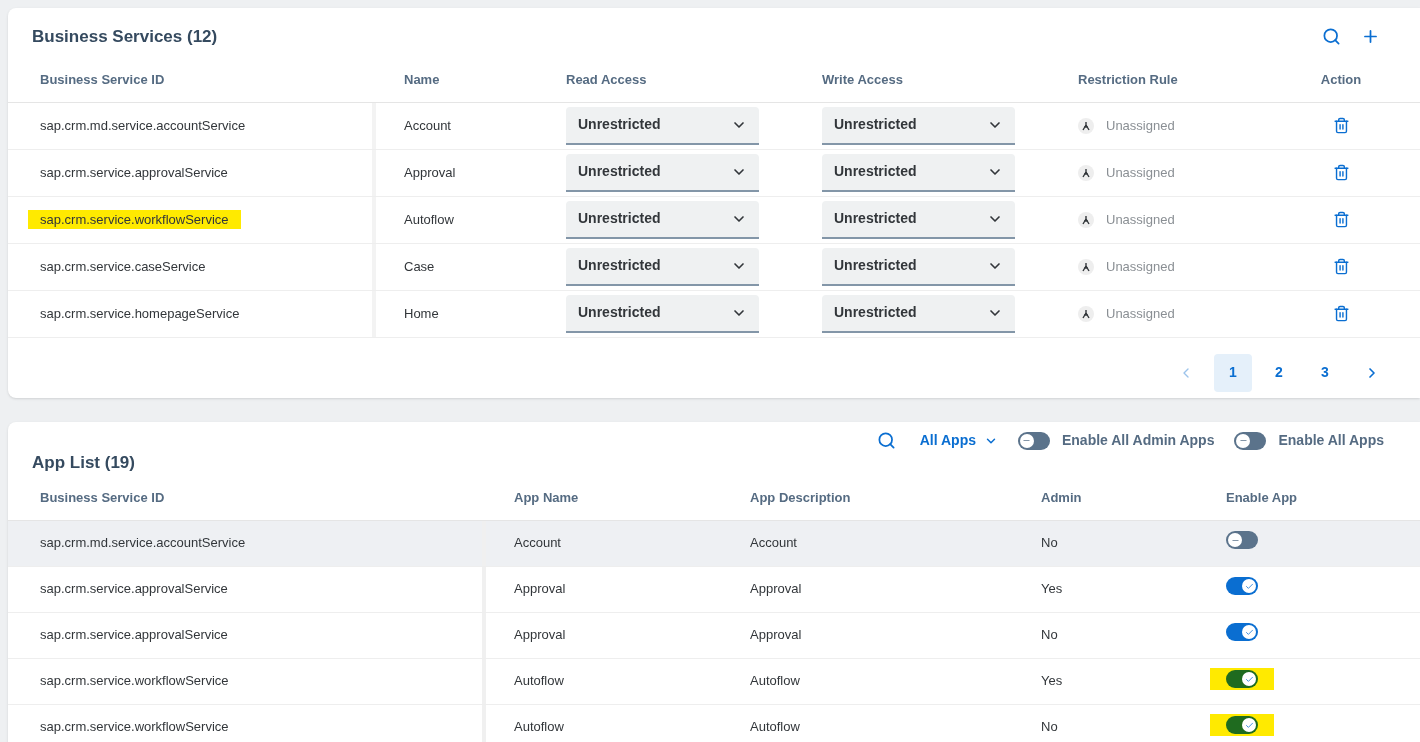 The width and height of the screenshot is (1420, 742). What do you see at coordinates (1061, 497) in the screenshot?
I see `column-header: Admin` at bounding box center [1061, 497].